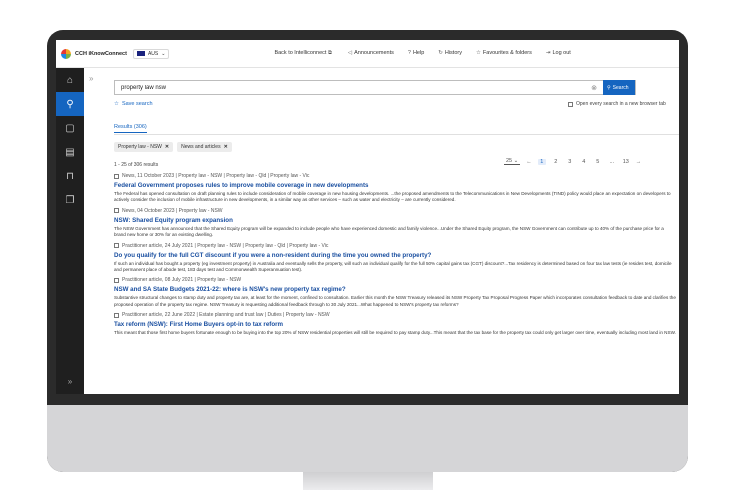 The image size is (735, 490). What do you see at coordinates (101, 53) in the screenshot?
I see `brand-name: CCH iKnowConnect` at bounding box center [101, 53].